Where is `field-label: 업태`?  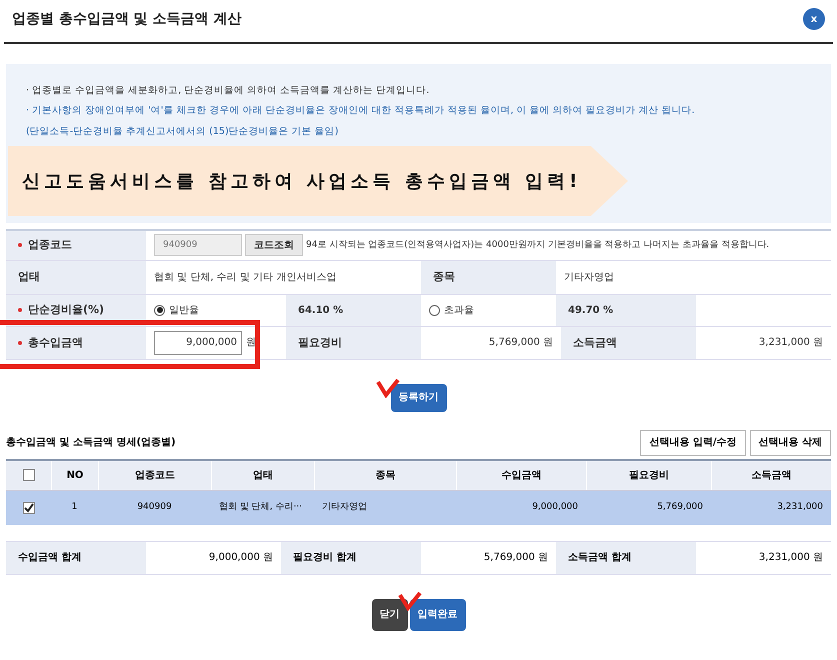
field-label: 업태 is located at coordinates (76, 277).